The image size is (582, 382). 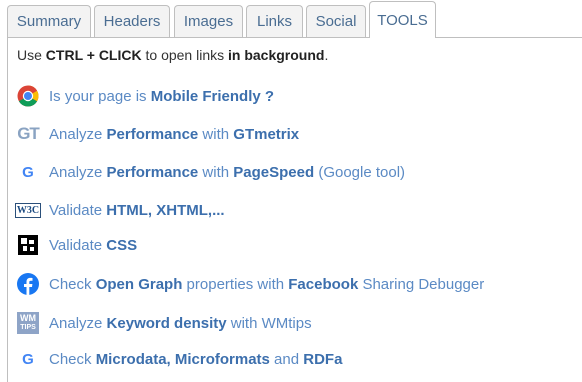 What do you see at coordinates (28, 284) in the screenshot?
I see `facebook-icon` at bounding box center [28, 284].